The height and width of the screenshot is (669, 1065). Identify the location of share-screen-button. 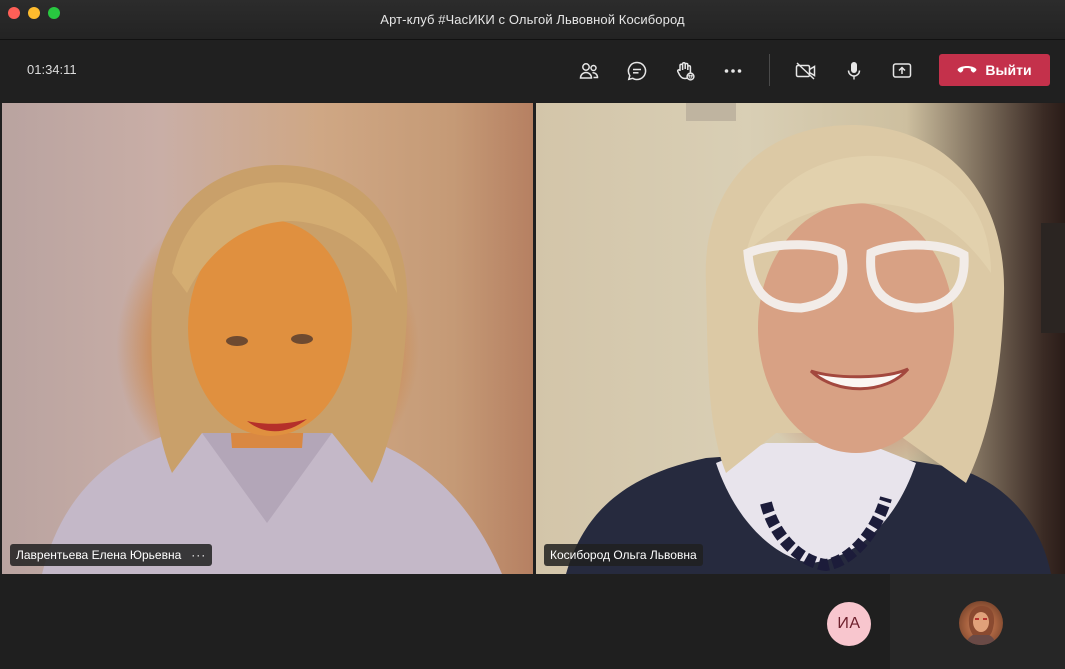
(902, 71).